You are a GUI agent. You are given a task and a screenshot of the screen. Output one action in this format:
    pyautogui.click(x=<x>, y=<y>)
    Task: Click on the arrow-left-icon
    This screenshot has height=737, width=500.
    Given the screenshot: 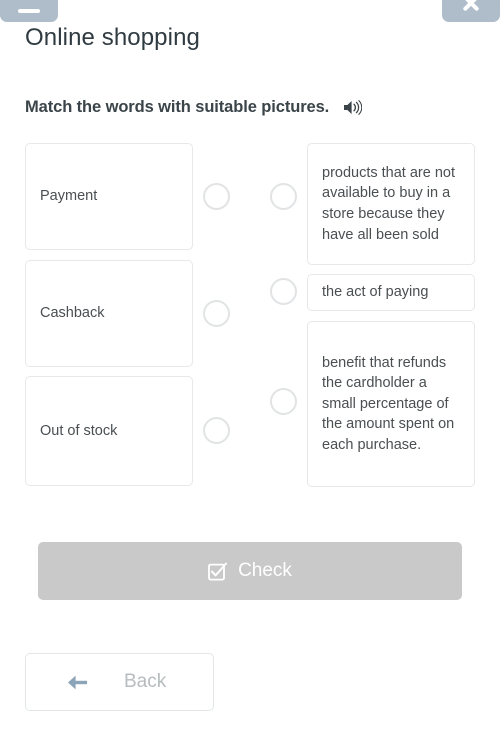 What is the action you would take?
    pyautogui.click(x=77, y=682)
    